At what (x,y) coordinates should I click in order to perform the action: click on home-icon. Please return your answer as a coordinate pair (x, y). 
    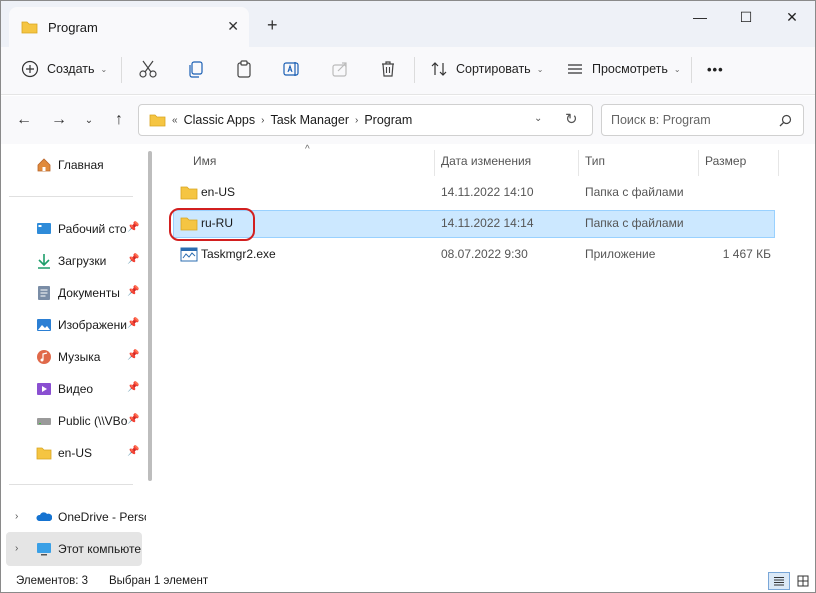
    Looking at the image, I should click on (44, 165).